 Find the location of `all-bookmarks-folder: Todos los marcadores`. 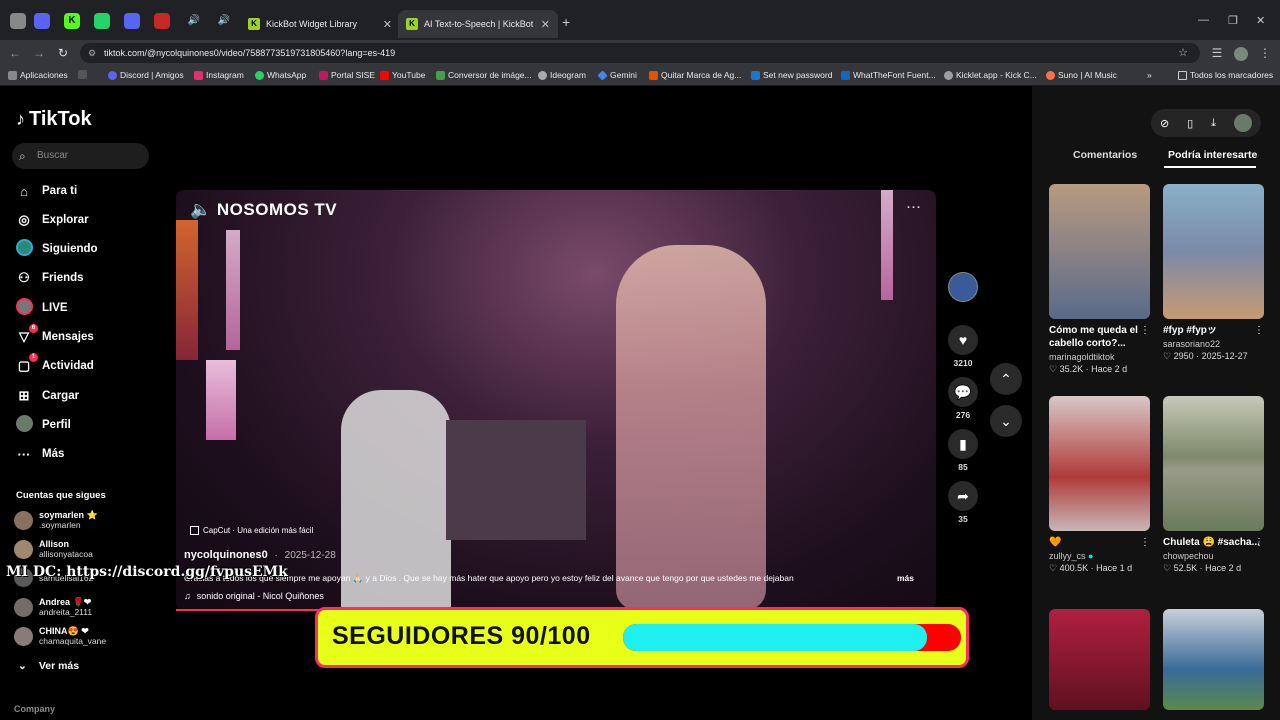

all-bookmarks-folder: Todos los marcadores is located at coordinates (1225, 75).